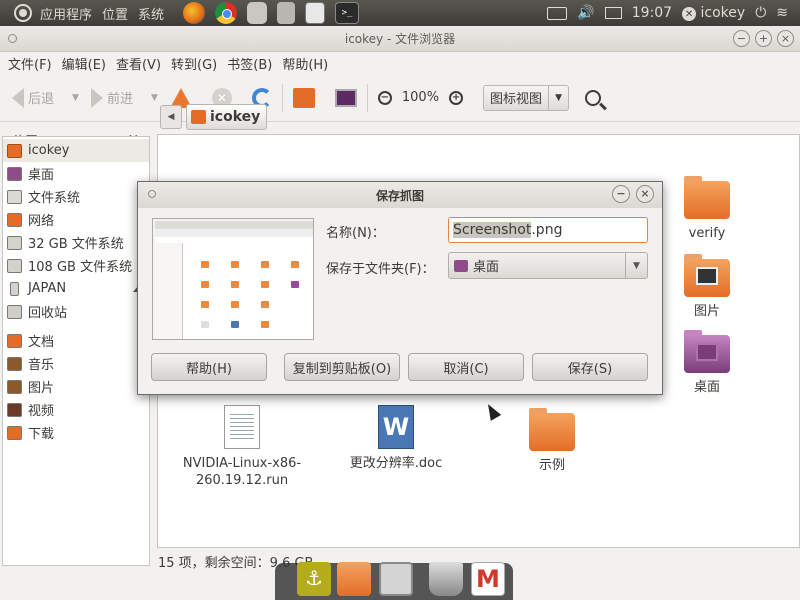 This screenshot has height=600, width=800. I want to click on back-history-dropdown: ▼, so click(75, 98).